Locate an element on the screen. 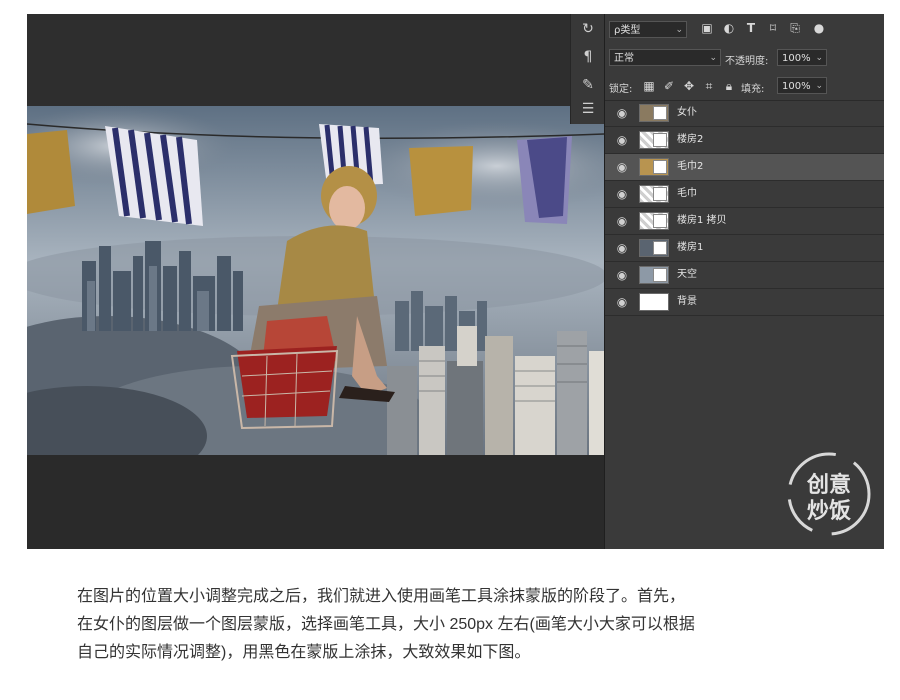 This screenshot has height=700, width=900. layer-name: 楼房1 拷贝 is located at coordinates (702, 220).